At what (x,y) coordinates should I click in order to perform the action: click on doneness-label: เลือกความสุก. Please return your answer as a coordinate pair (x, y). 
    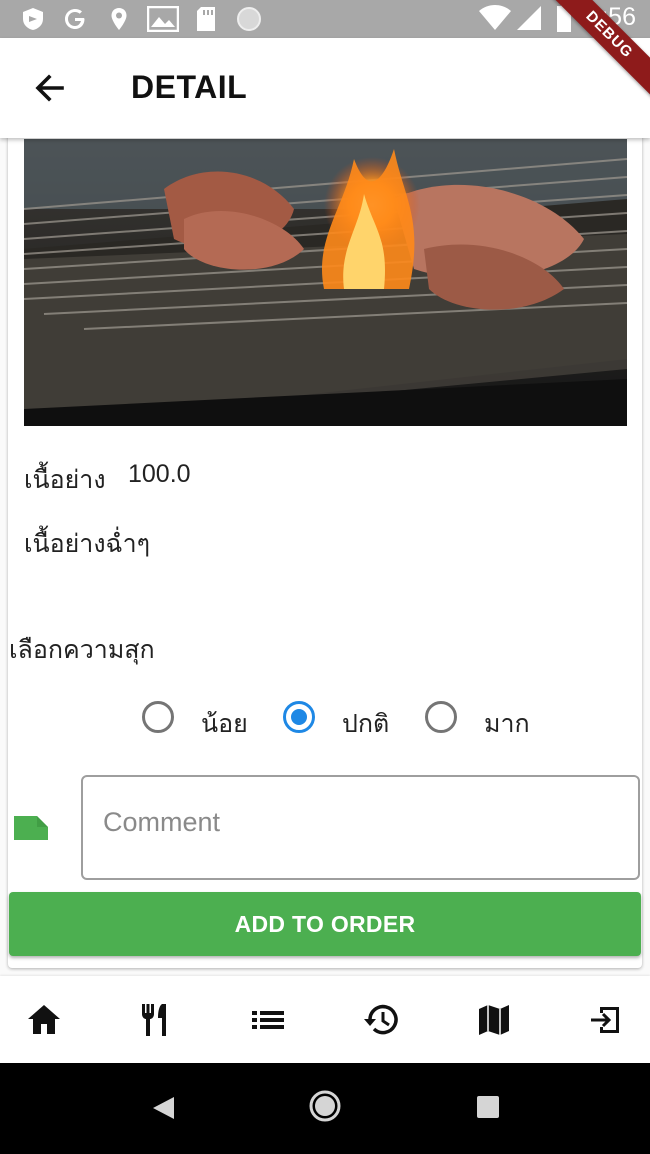
    Looking at the image, I should click on (82, 650).